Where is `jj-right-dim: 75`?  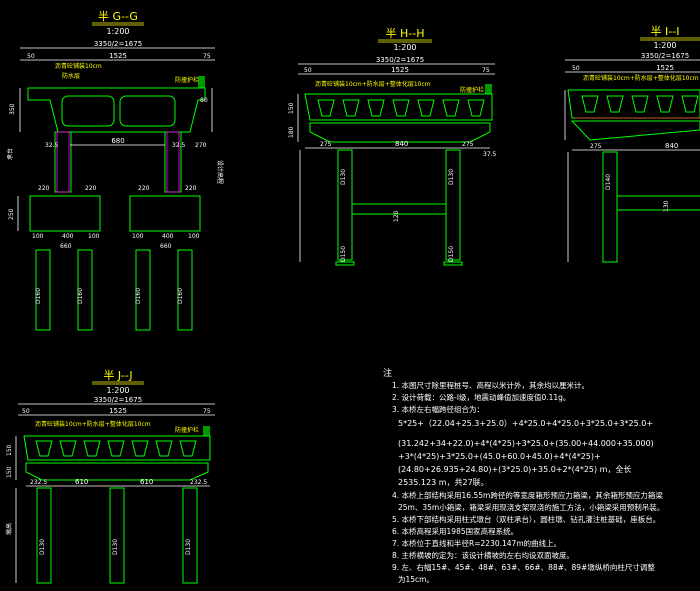
jj-right-dim: 75 is located at coordinates (207, 411).